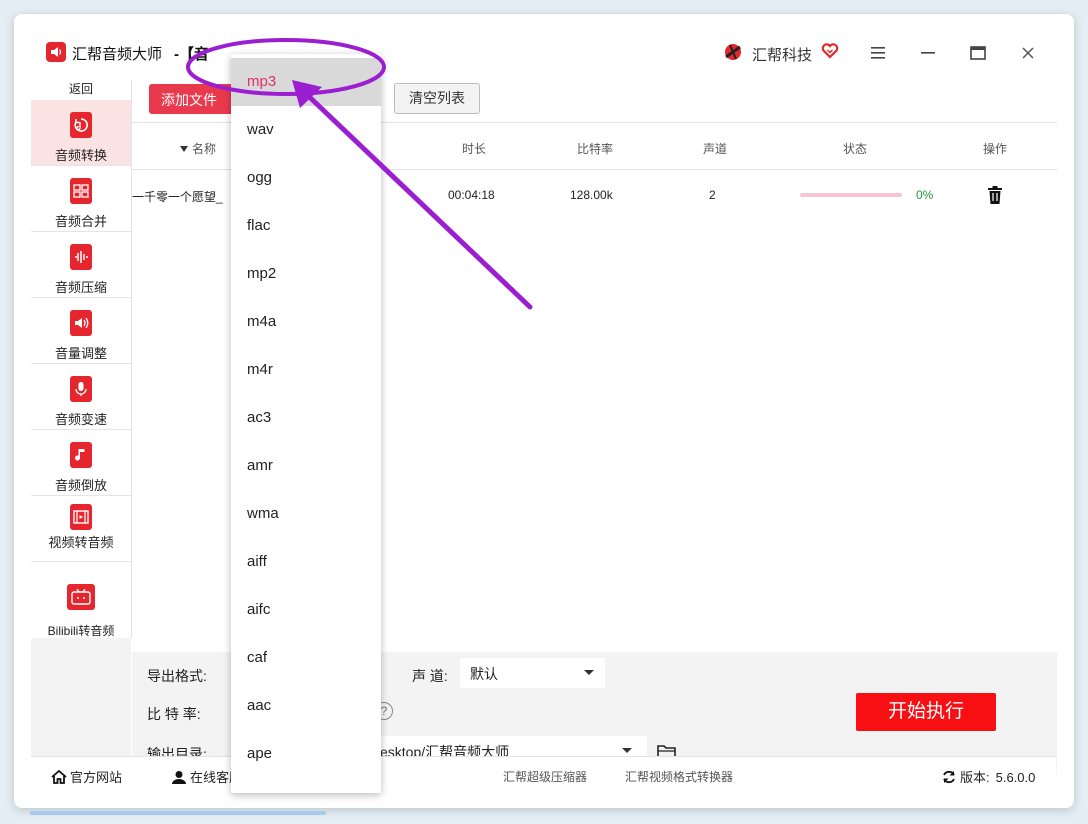 The height and width of the screenshot is (824, 1088). What do you see at coordinates (988, 776) in the screenshot?
I see `version-info: 版本: 5.6.0.0` at bounding box center [988, 776].